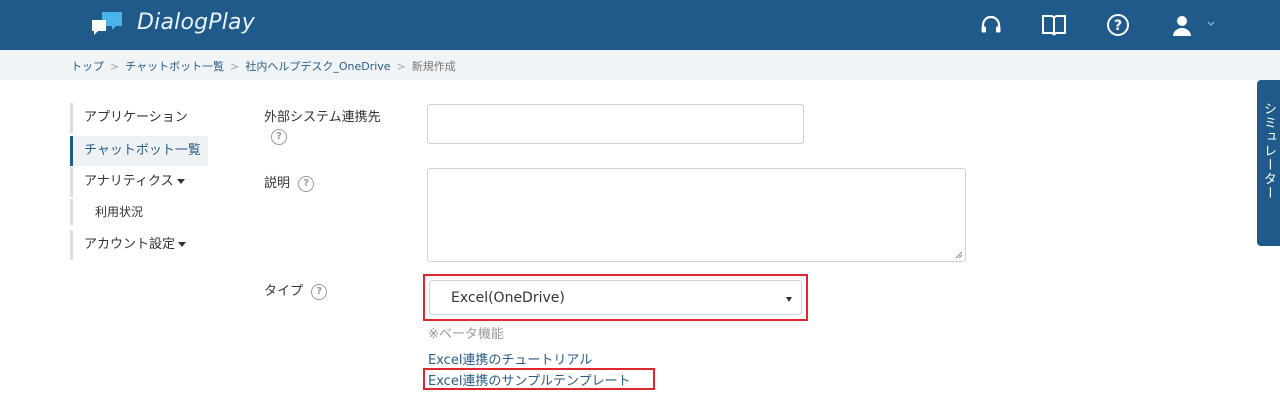 The width and height of the screenshot is (1280, 400). What do you see at coordinates (107, 24) in the screenshot?
I see `chat-logo-icon` at bounding box center [107, 24].